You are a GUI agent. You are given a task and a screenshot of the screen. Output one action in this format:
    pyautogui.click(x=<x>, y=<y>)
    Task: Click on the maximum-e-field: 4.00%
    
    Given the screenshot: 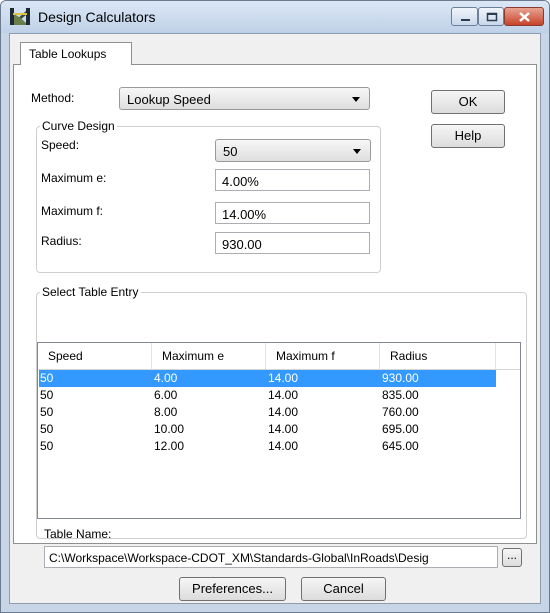 What is the action you would take?
    pyautogui.click(x=292, y=180)
    